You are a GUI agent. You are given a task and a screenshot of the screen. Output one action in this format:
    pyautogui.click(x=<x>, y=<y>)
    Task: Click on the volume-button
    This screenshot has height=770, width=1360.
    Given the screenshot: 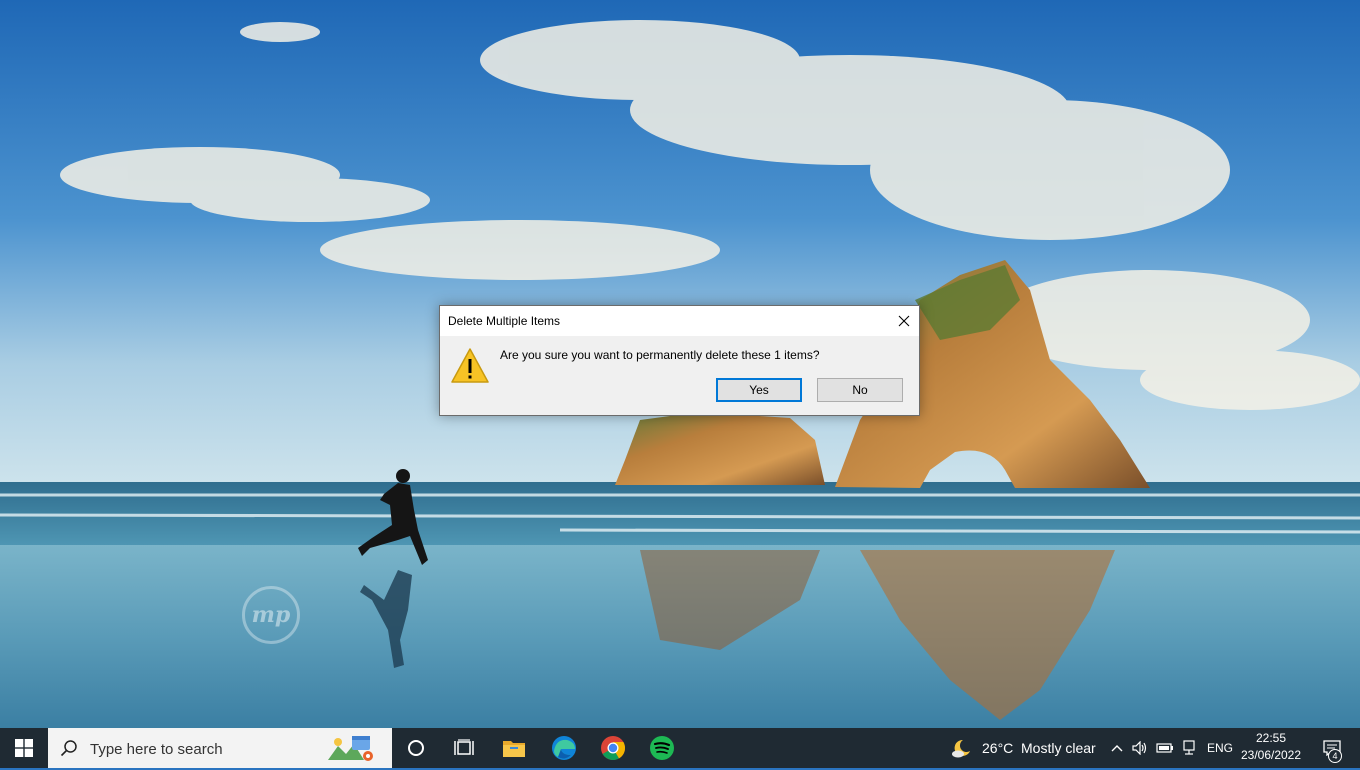 What is the action you would take?
    pyautogui.click(x=1140, y=748)
    